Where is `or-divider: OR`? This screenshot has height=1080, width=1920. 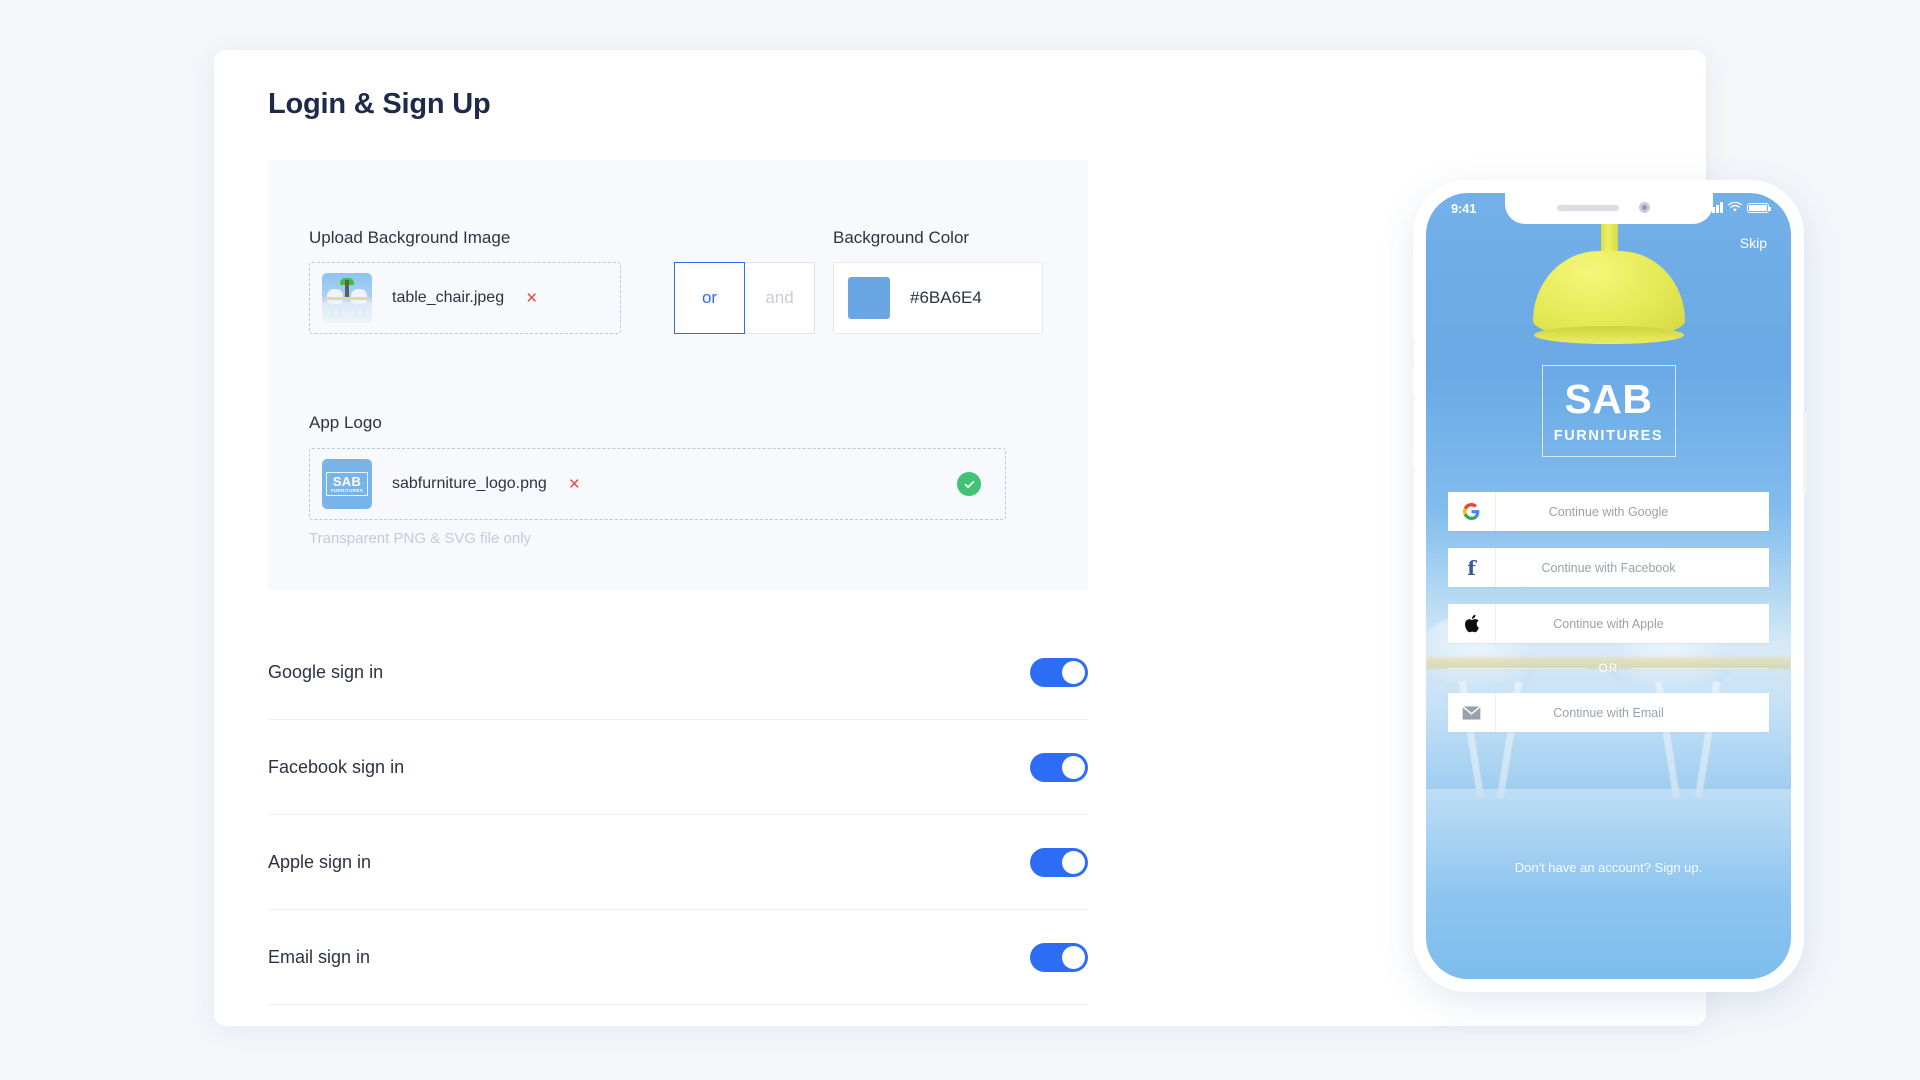 or-divider: OR is located at coordinates (1608, 668).